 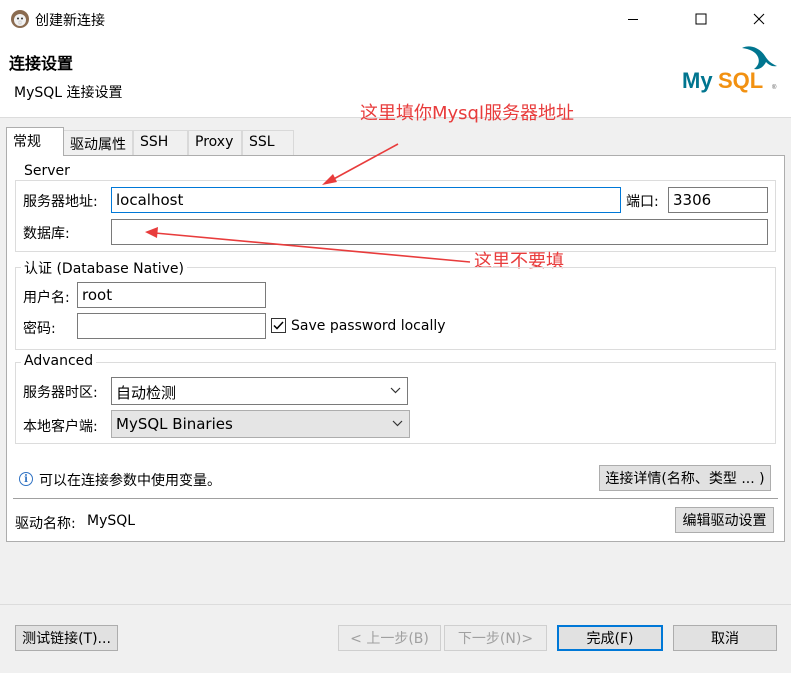 What do you see at coordinates (395, 498) in the screenshot?
I see `divider` at bounding box center [395, 498].